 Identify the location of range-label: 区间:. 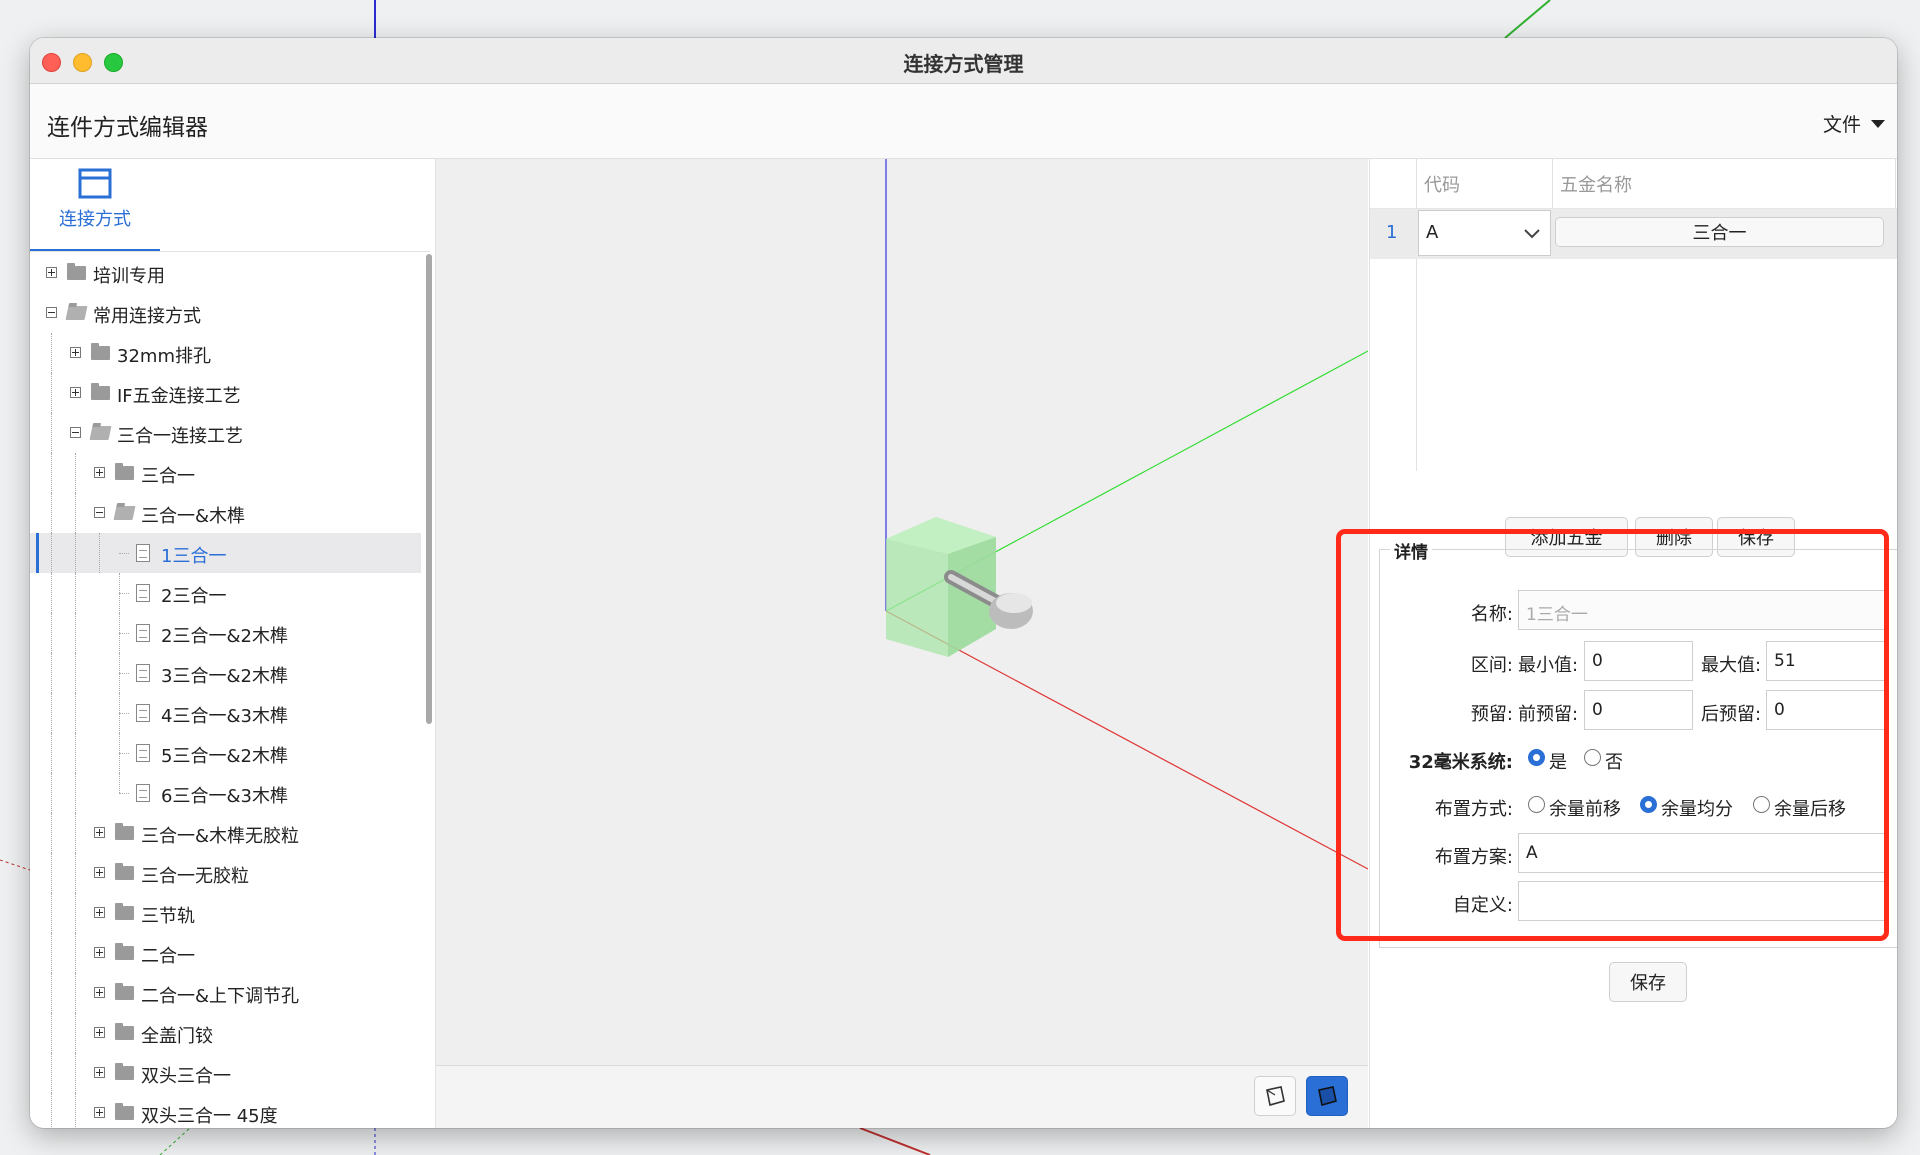
(1491, 665).